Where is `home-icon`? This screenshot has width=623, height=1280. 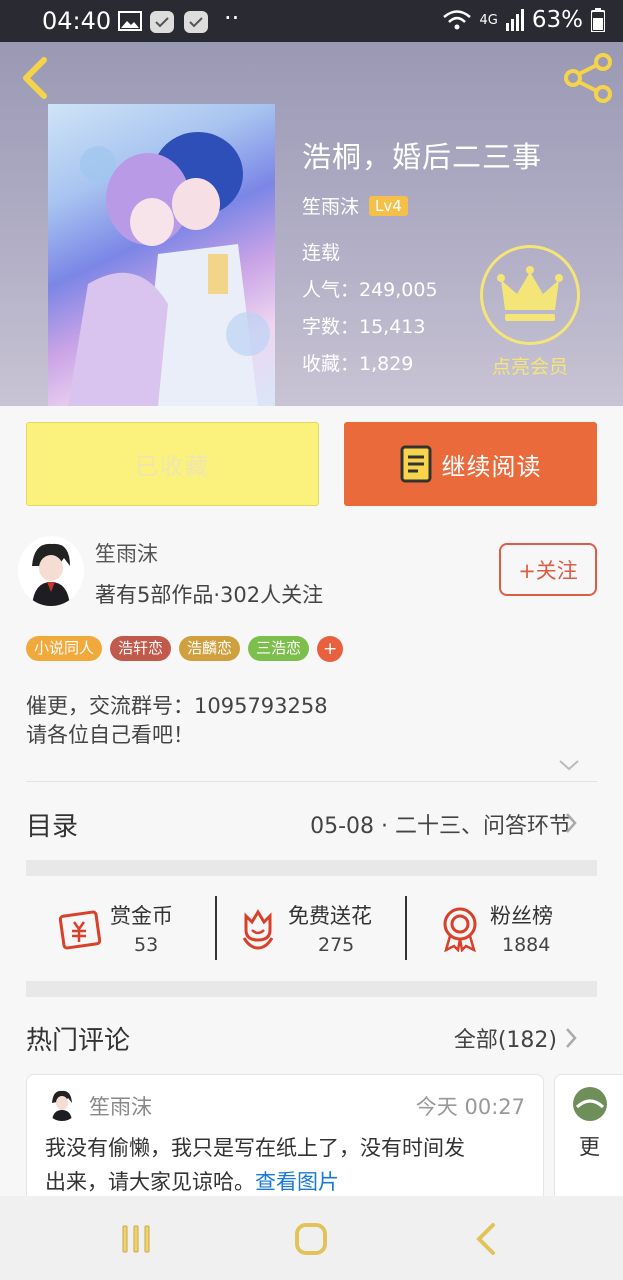
home-icon is located at coordinates (311, 1239).